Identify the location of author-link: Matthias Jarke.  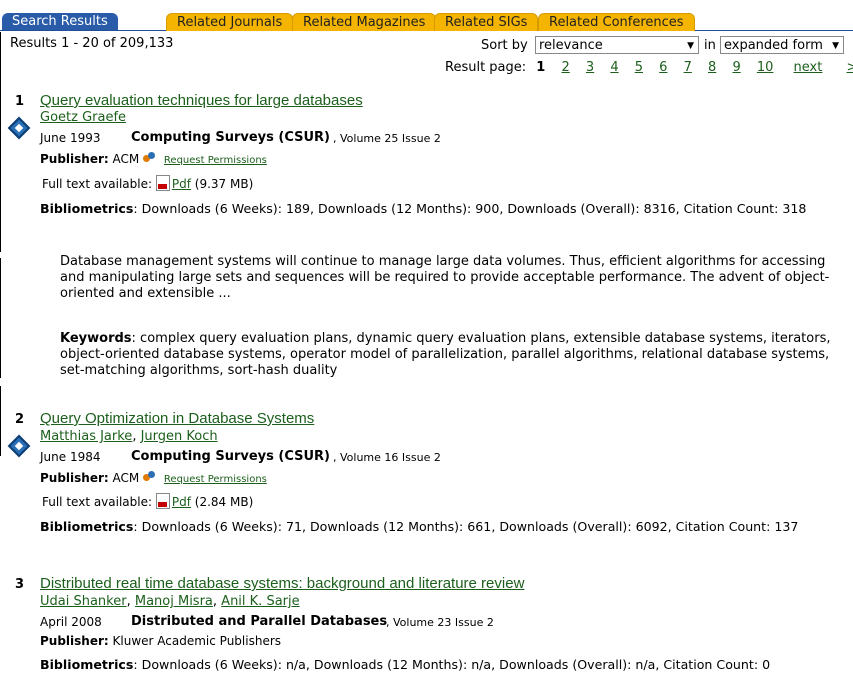
(86, 436).